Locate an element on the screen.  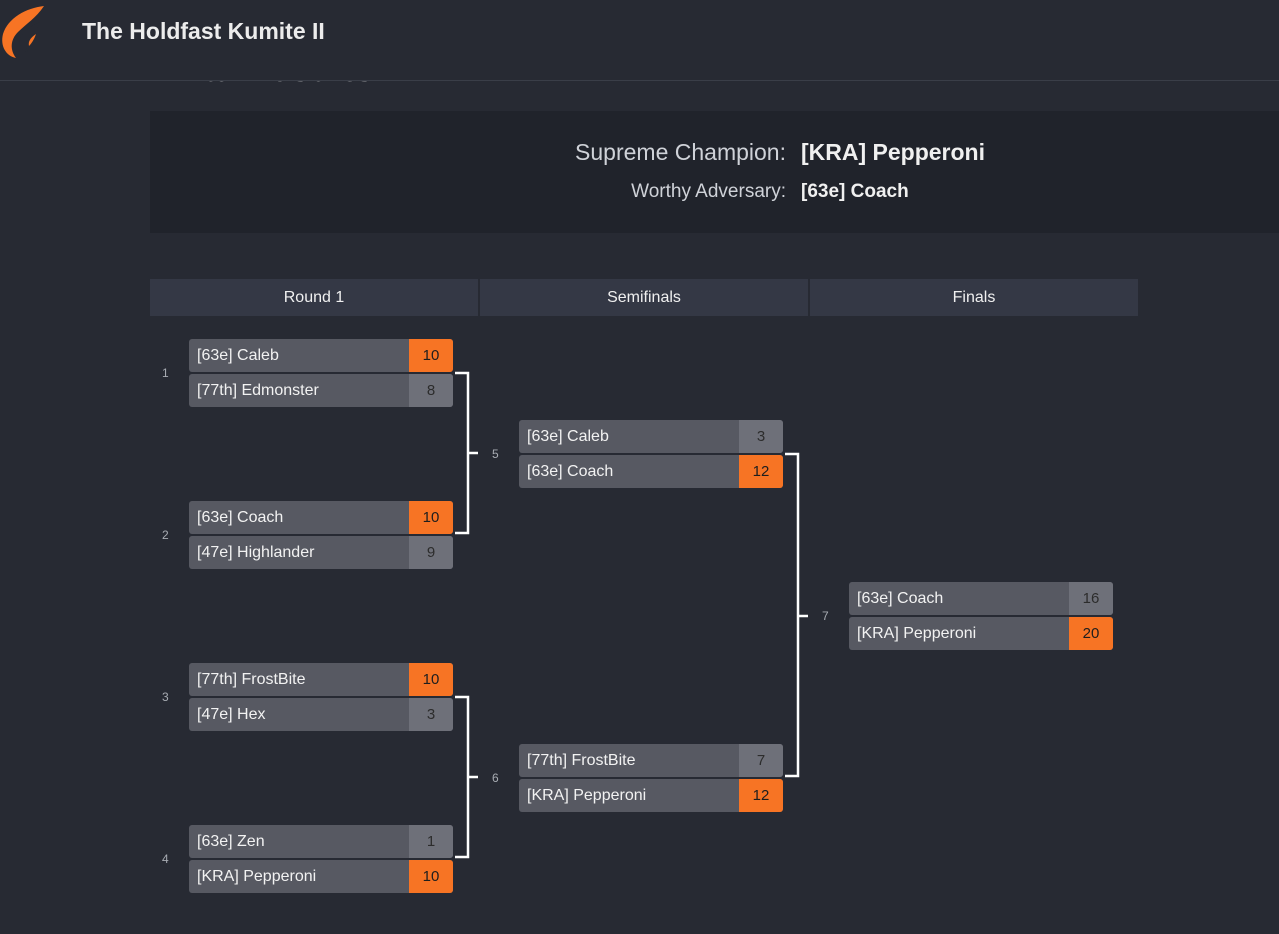
player-name: [47e] Highlander is located at coordinates (256, 552).